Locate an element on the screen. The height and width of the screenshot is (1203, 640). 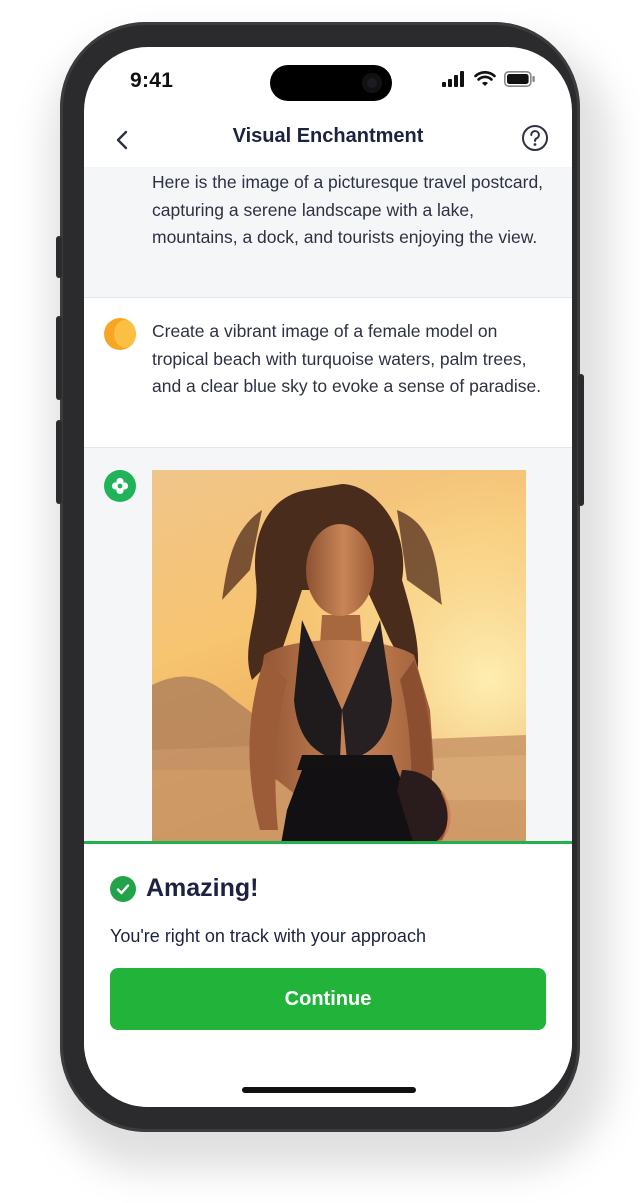
phone-mute-button is located at coordinates (59, 257).